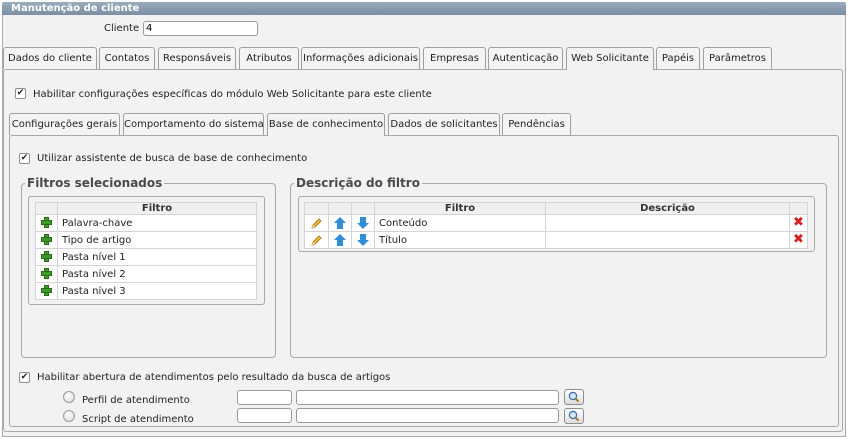 The image size is (848, 439). What do you see at coordinates (427, 415) in the screenshot?
I see `script-description-input` at bounding box center [427, 415].